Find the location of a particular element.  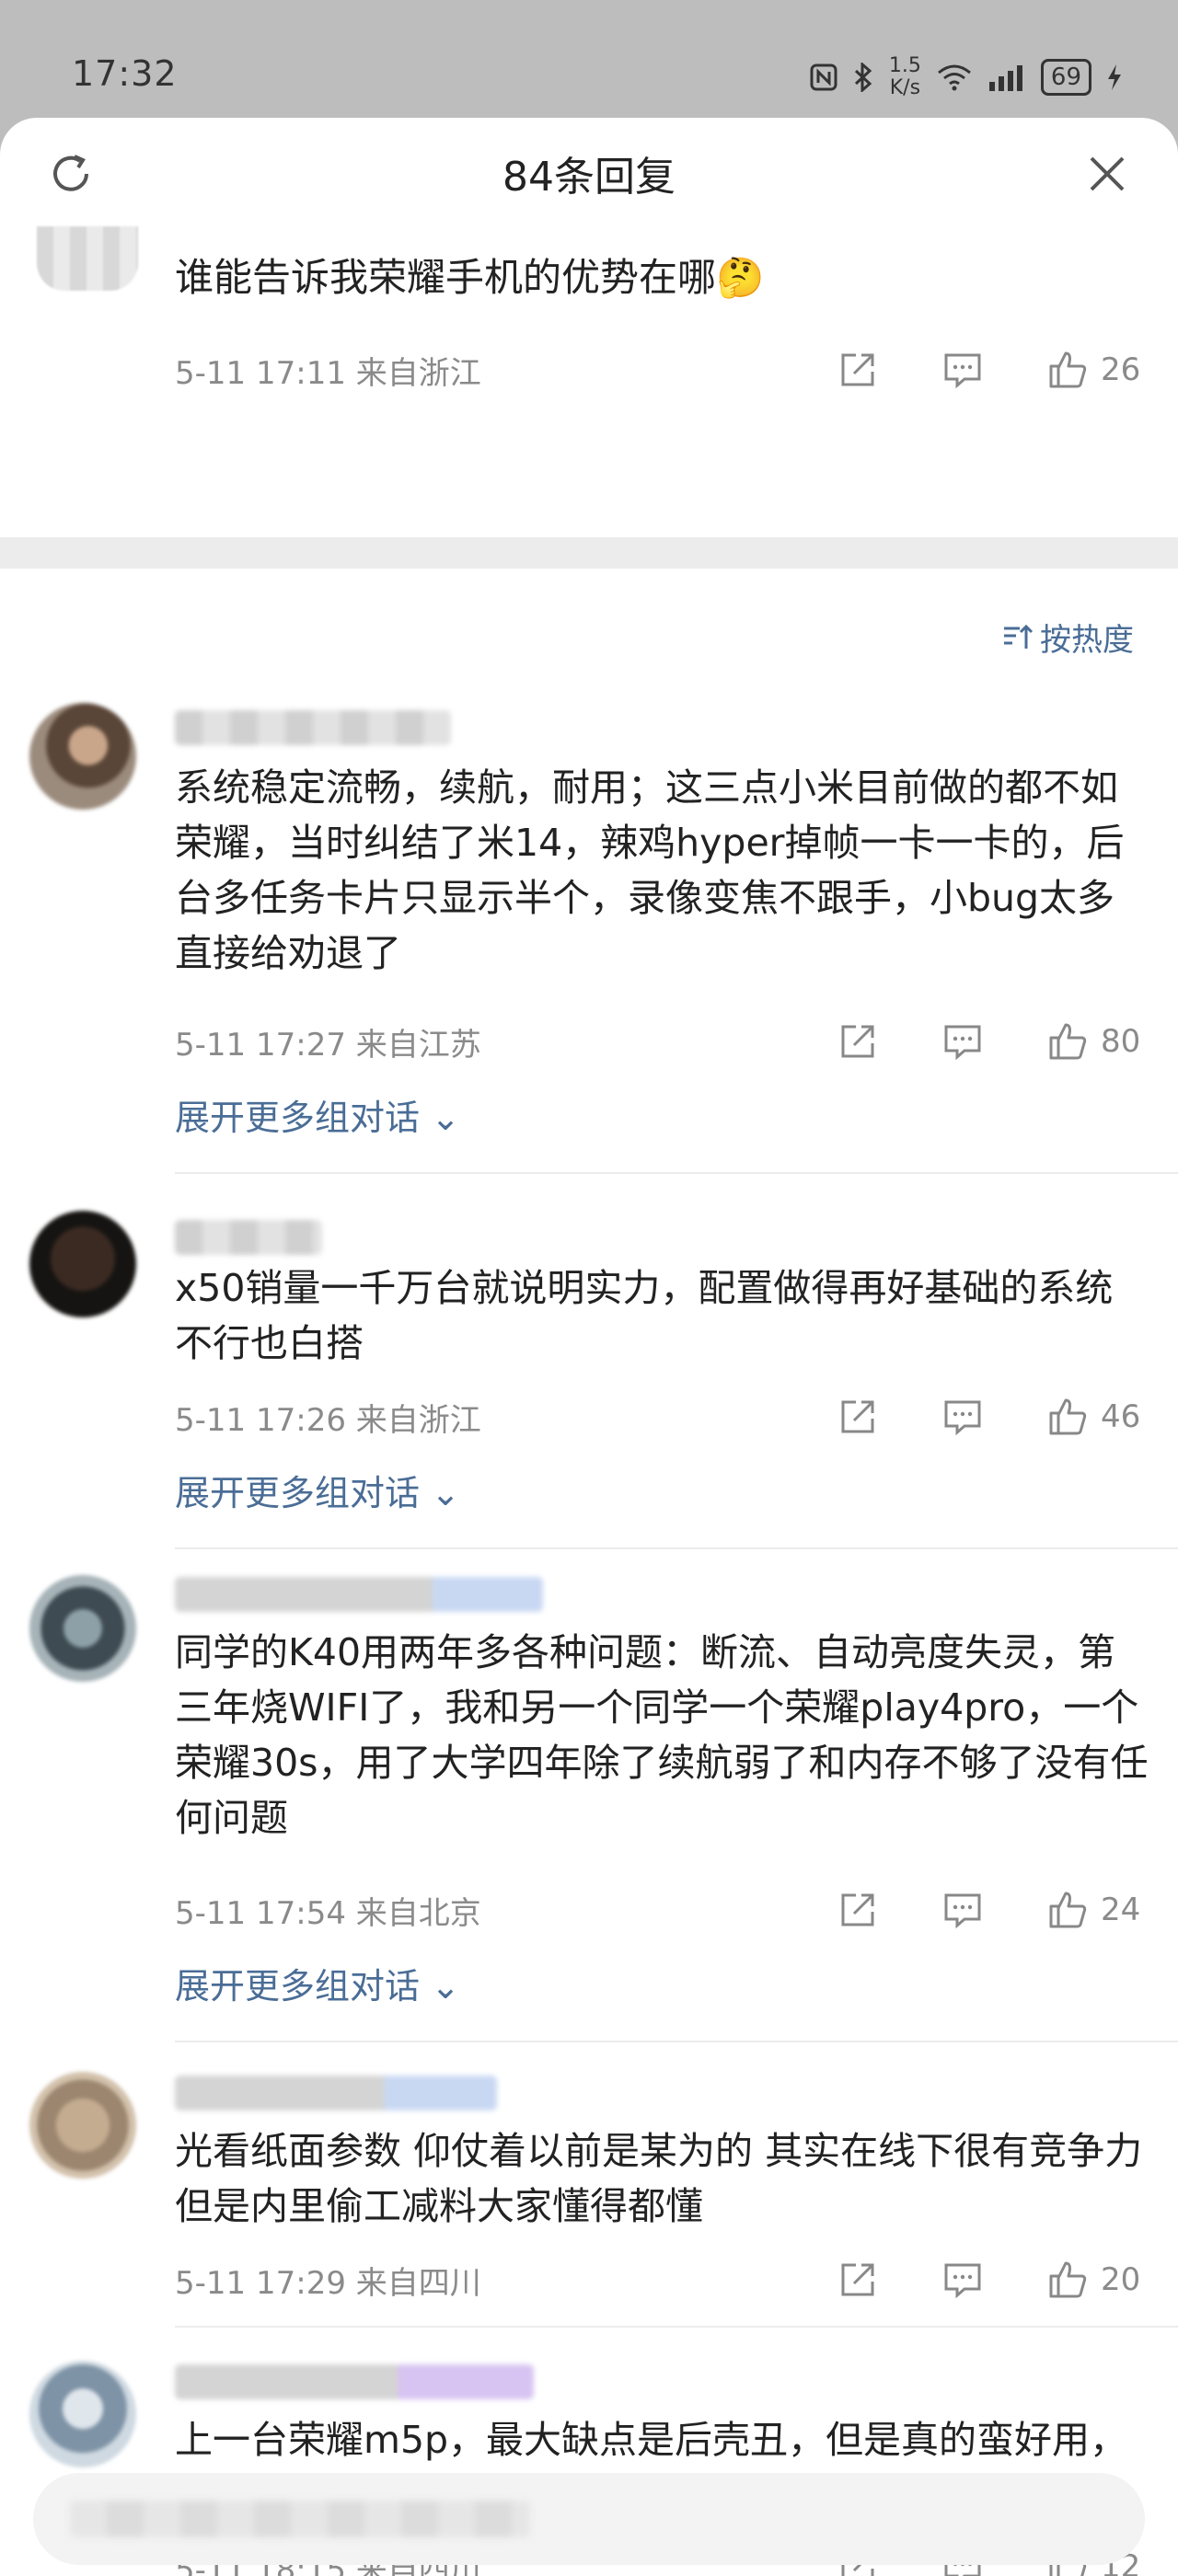

like-count: 24 is located at coordinates (1121, 1910).